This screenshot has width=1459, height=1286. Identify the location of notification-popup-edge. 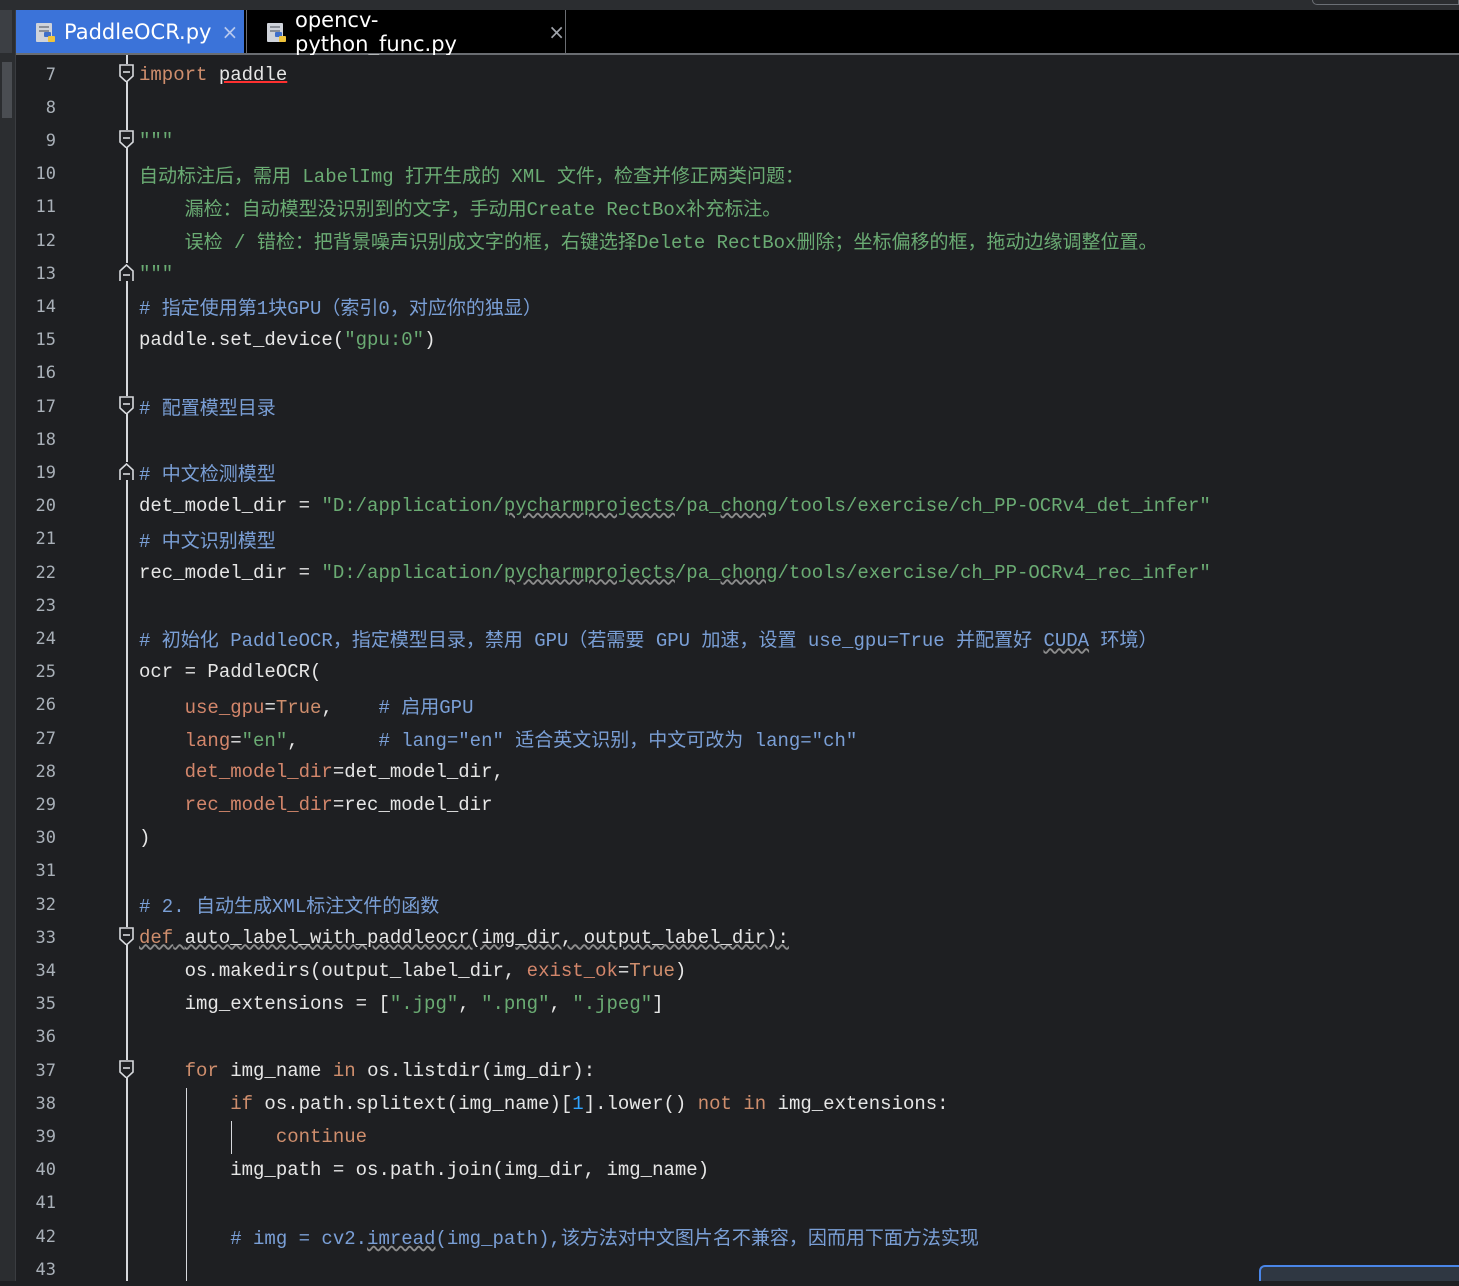
(1359, 1273).